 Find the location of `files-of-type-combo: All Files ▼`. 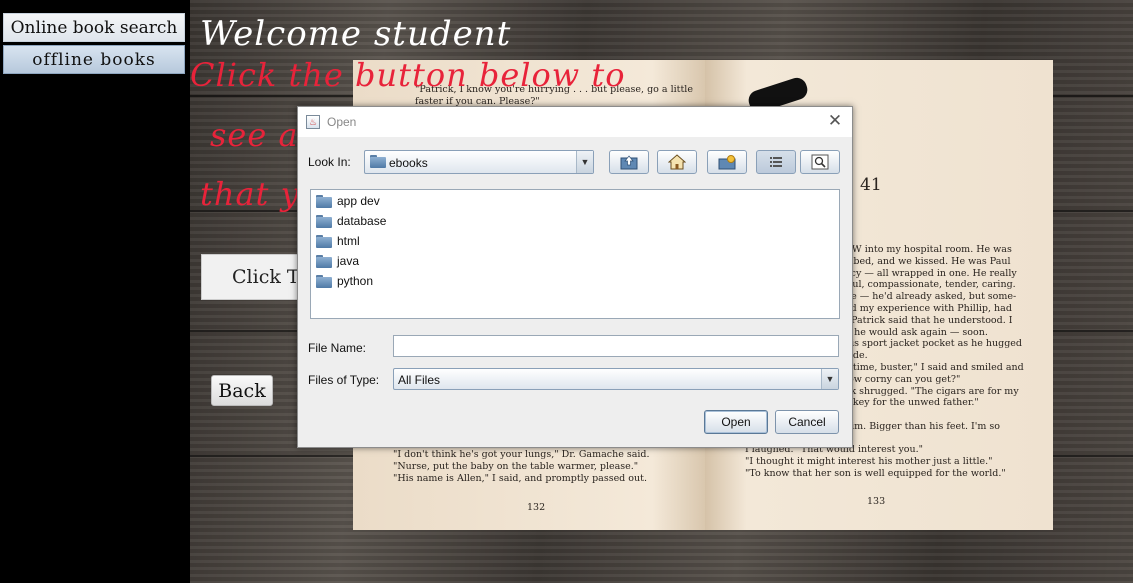

files-of-type-combo: All Files ▼ is located at coordinates (616, 379).